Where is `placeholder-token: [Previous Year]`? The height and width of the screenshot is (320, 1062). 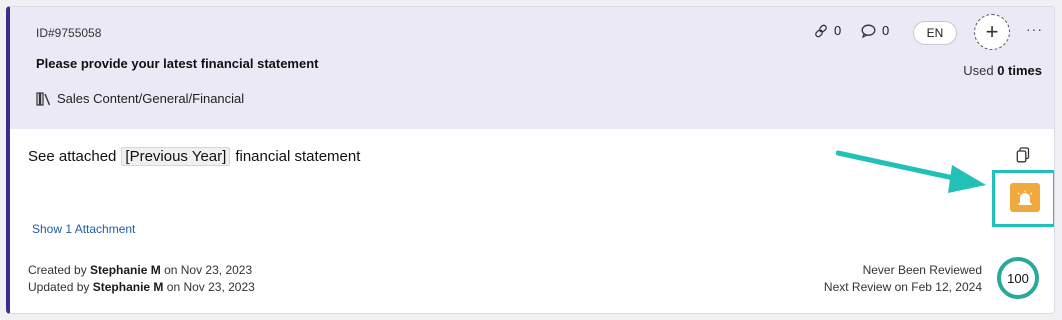
placeholder-token: [Previous Year] is located at coordinates (176, 156).